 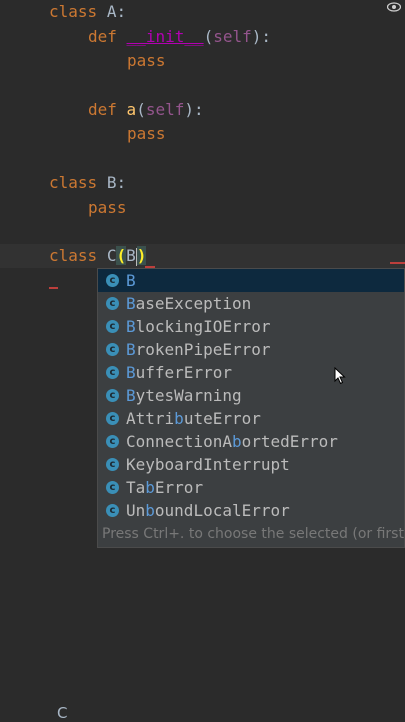 What do you see at coordinates (208, 464) in the screenshot?
I see `completion-label: KeyboardInterrupt` at bounding box center [208, 464].